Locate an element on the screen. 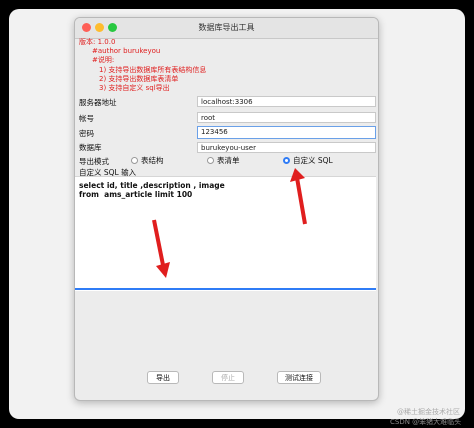  sql-line-1: select id, title ,description , image is located at coordinates (152, 185).